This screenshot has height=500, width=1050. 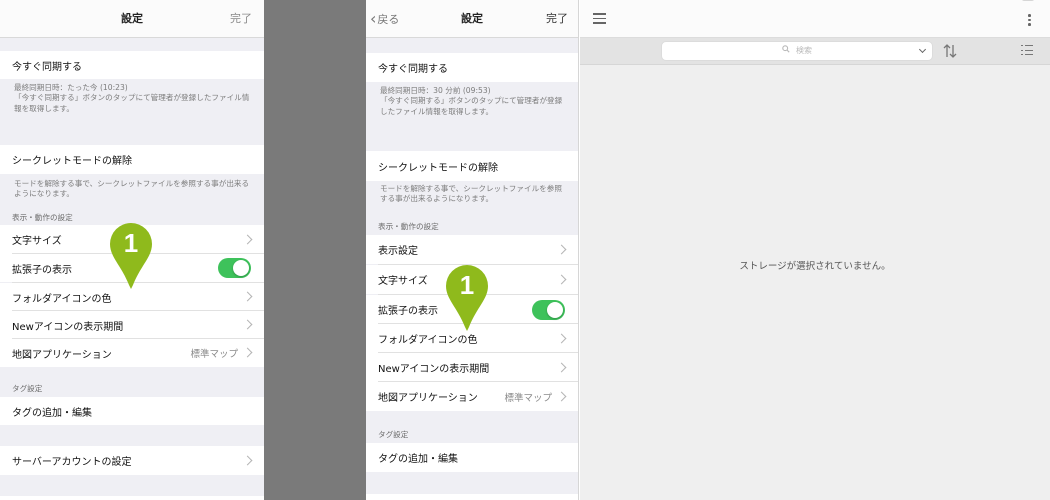 I want to click on server-account-label: サーバーアカウントの設定, so click(x=72, y=462).